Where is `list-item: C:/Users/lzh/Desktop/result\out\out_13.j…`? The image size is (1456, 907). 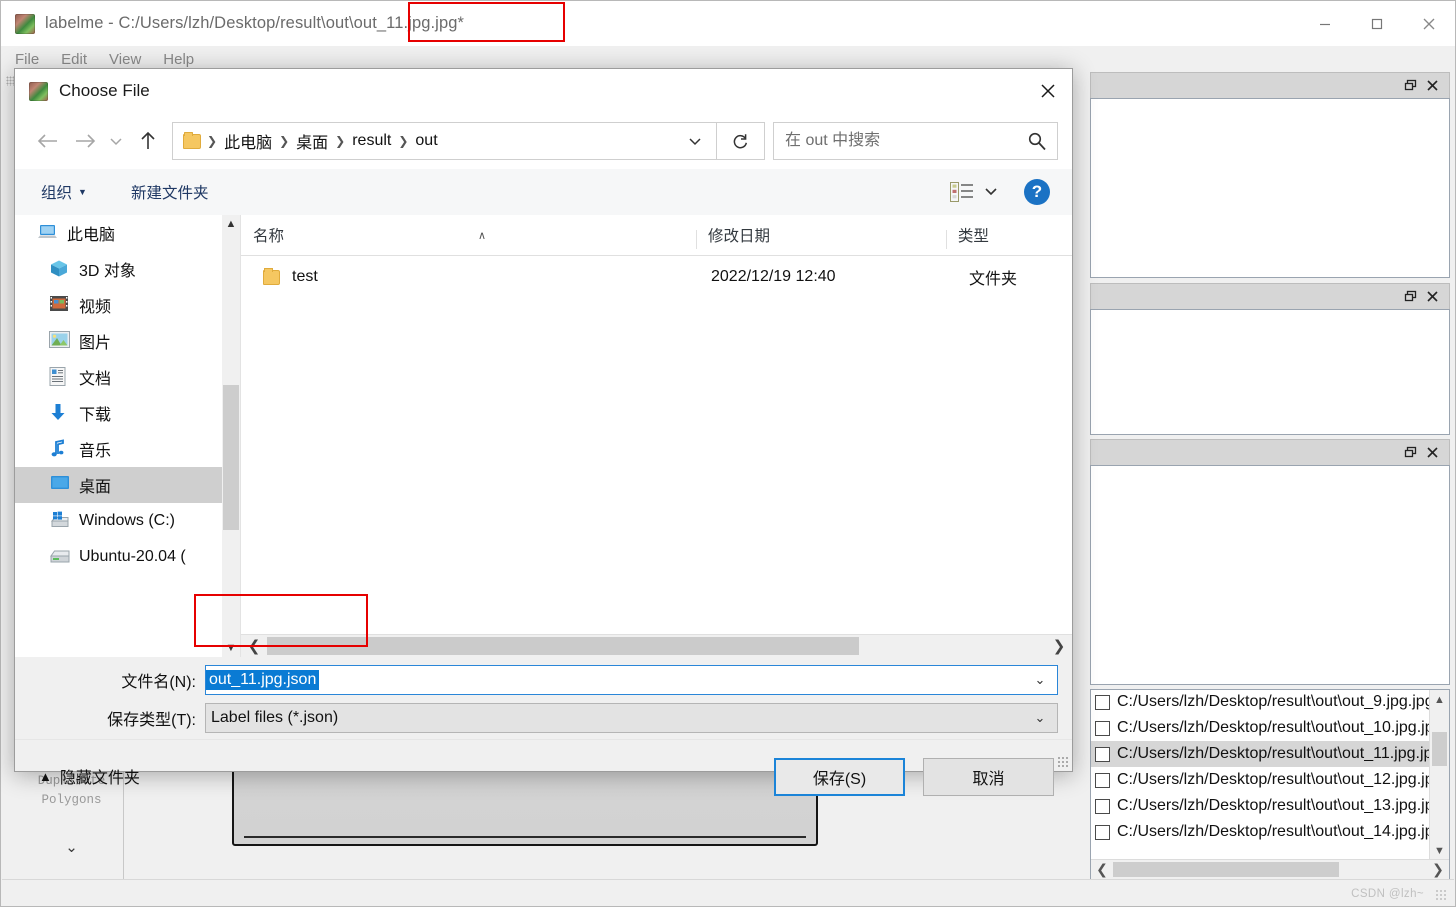
list-item: C:/Users/lzh/Desktop/result\out\out_13.j… is located at coordinates (1260, 806).